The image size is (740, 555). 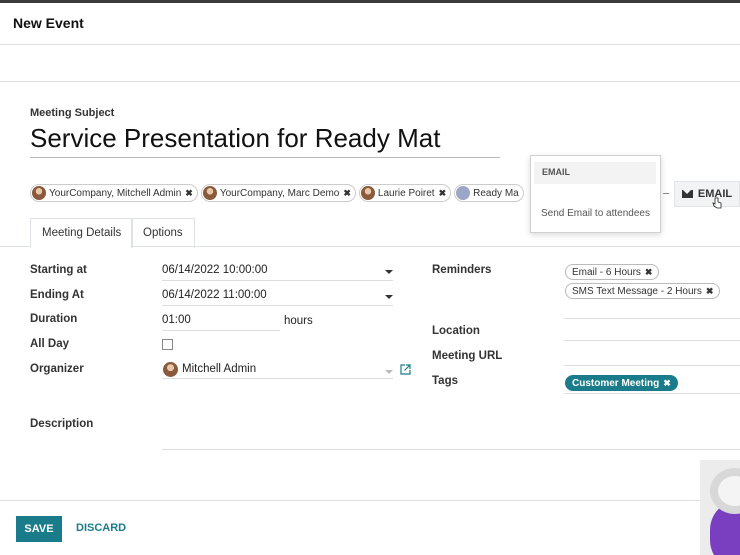 I want to click on duration-unit: hours, so click(x=298, y=321).